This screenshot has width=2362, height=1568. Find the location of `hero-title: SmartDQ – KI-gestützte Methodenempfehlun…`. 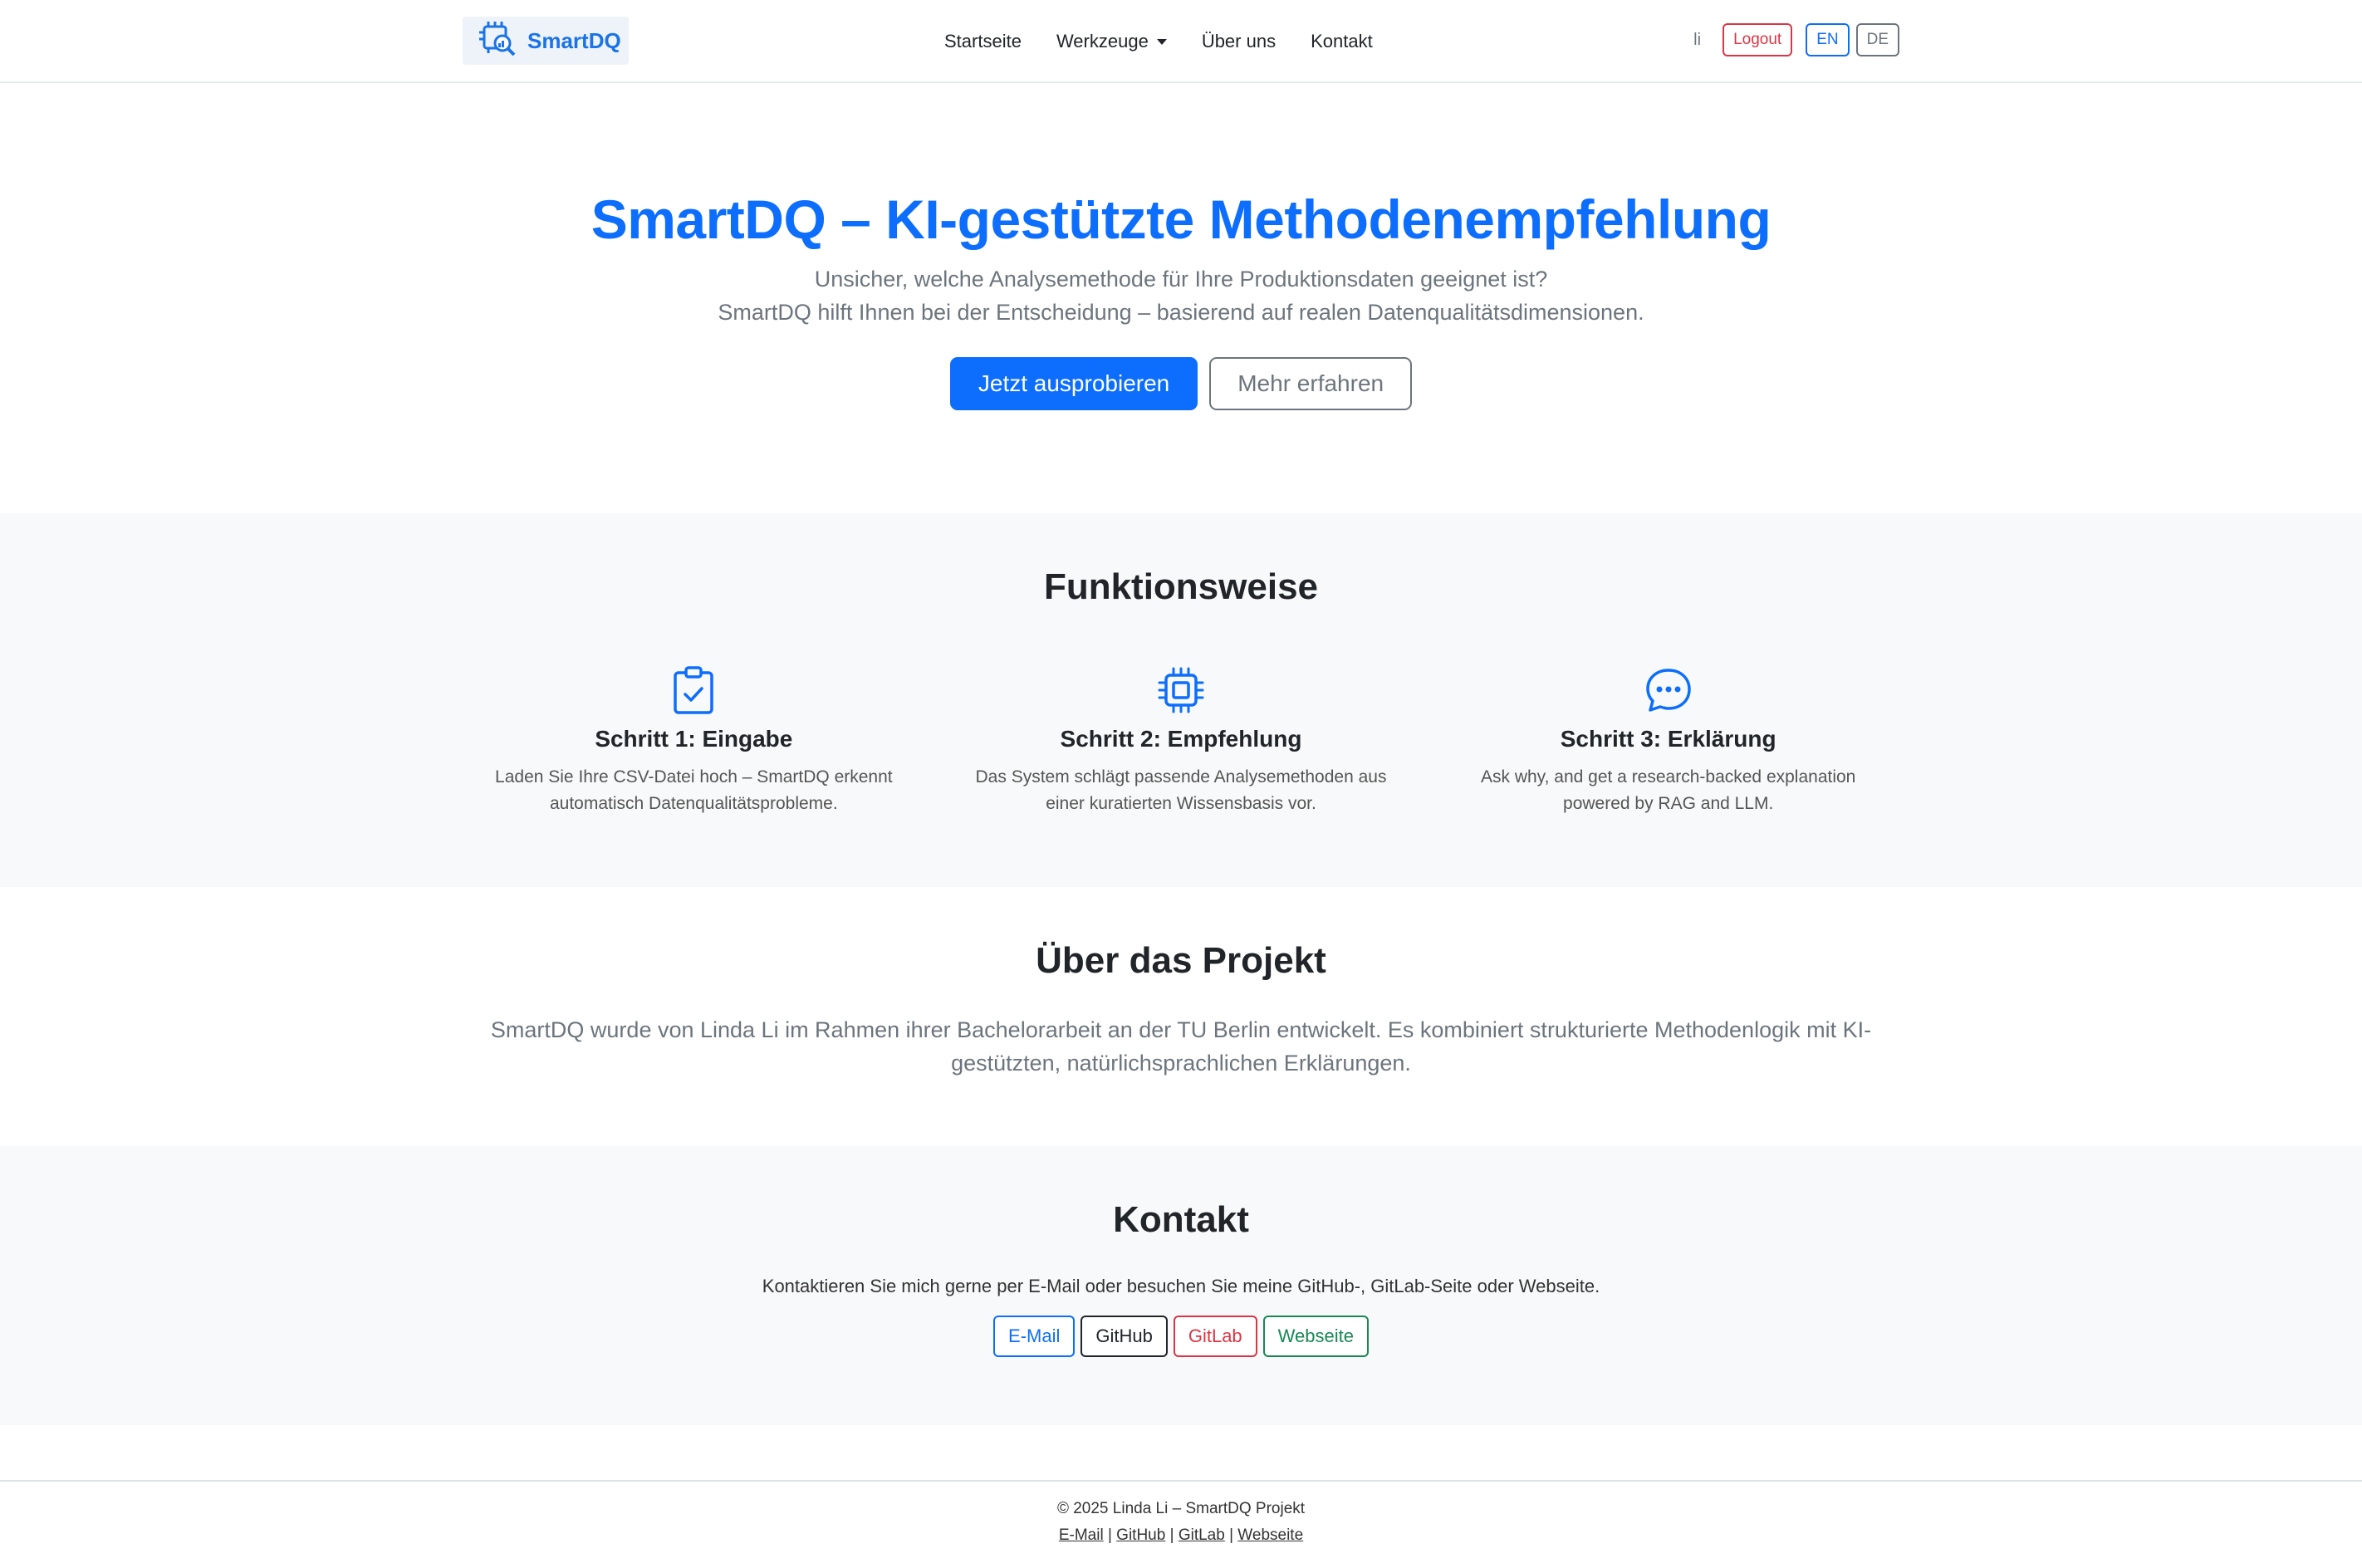

hero-title: SmartDQ – KI-gestützte Methodenempfehlun… is located at coordinates (1181, 219).